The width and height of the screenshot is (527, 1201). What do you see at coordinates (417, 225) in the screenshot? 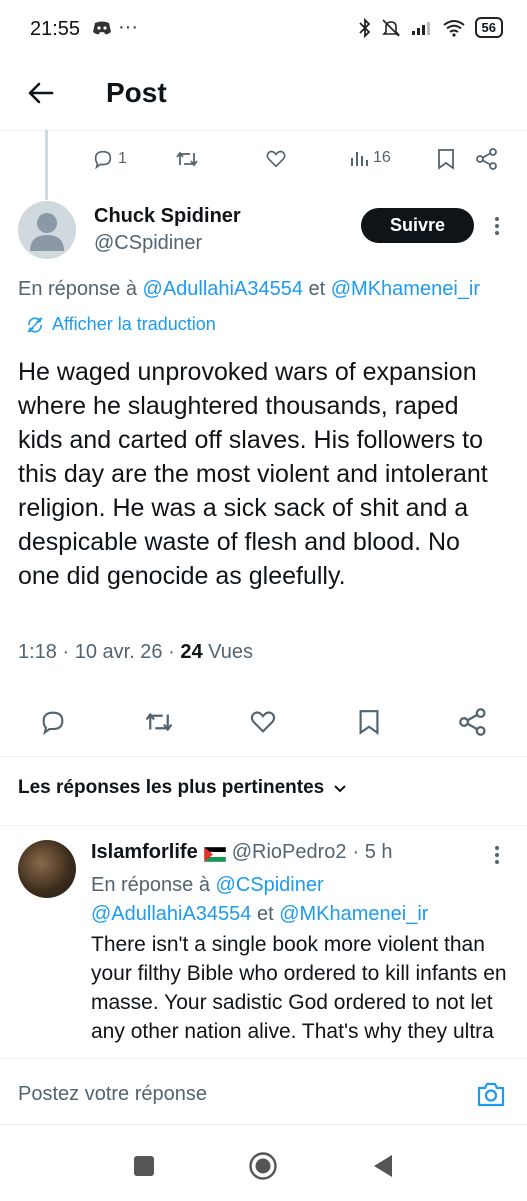
I see `follow-button: Suivre` at bounding box center [417, 225].